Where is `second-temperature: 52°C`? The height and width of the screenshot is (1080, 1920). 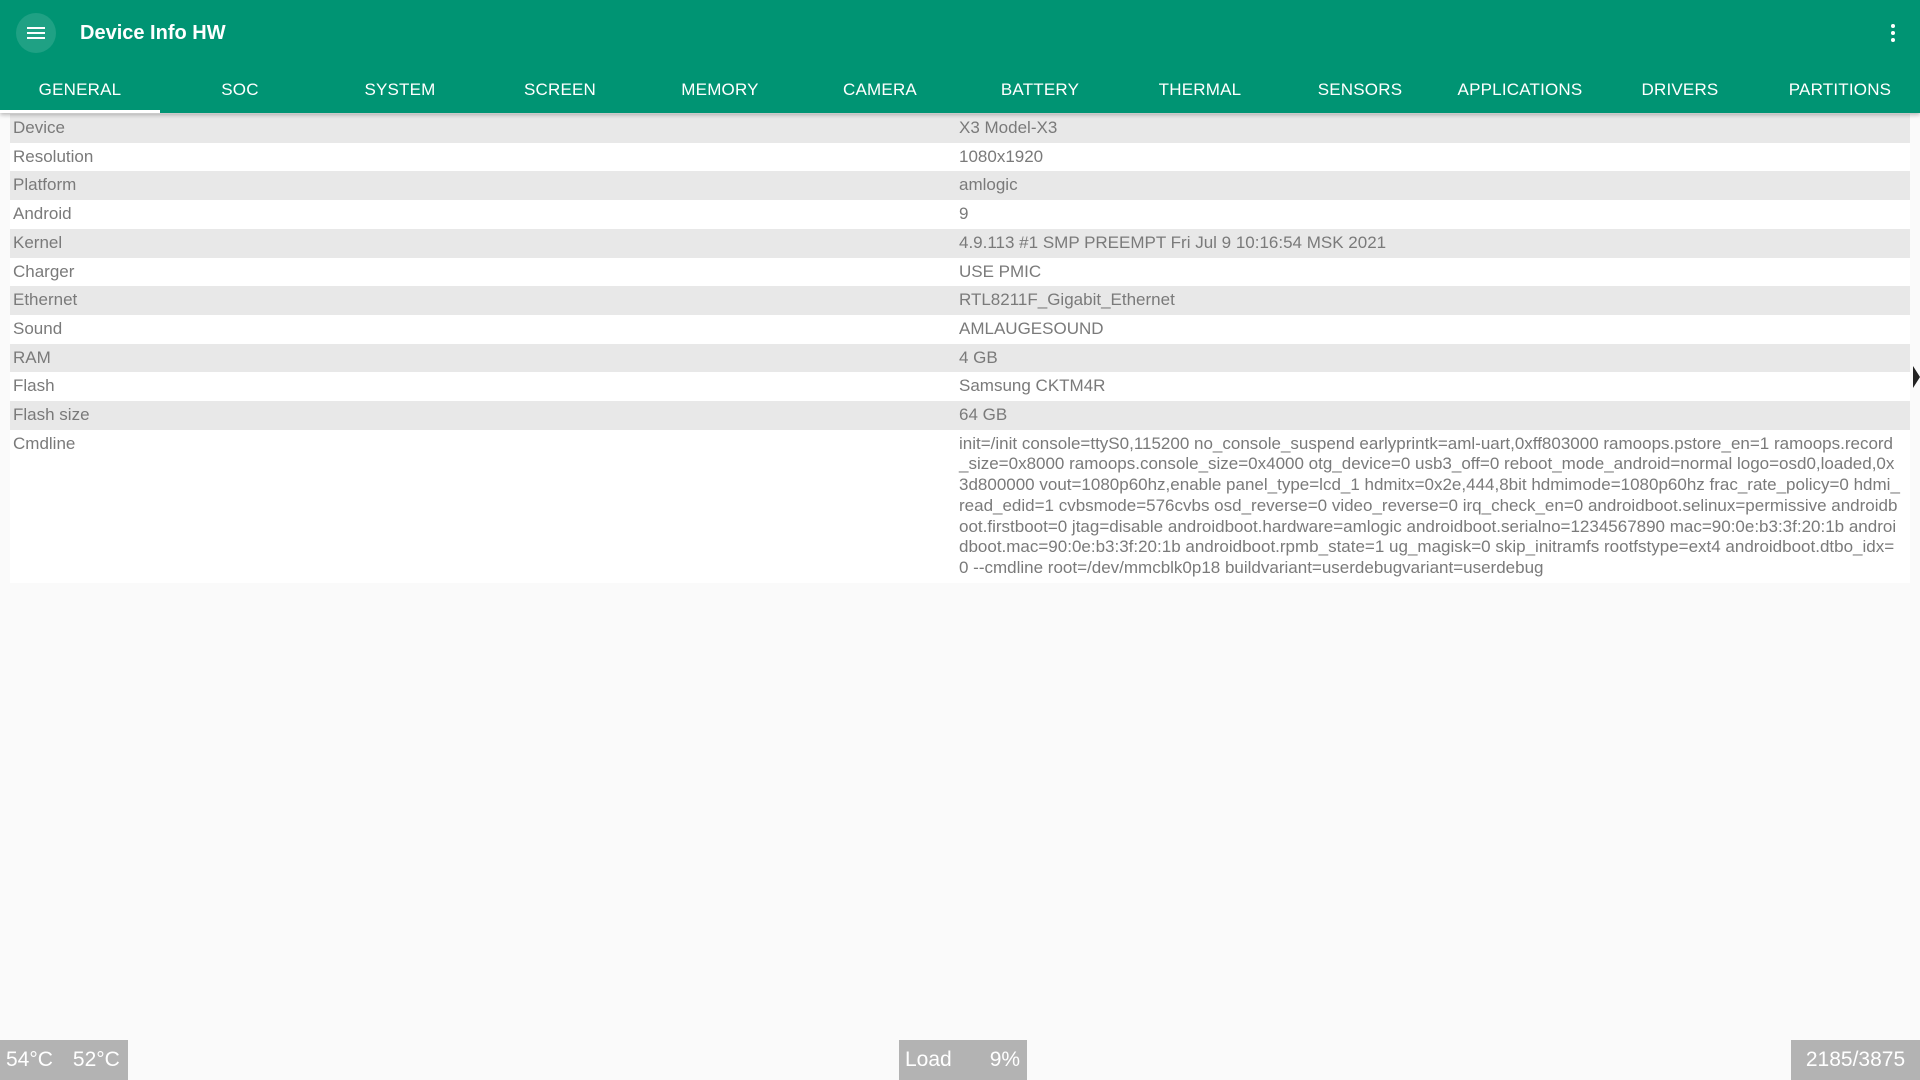
second-temperature: 52°C is located at coordinates (96, 1059).